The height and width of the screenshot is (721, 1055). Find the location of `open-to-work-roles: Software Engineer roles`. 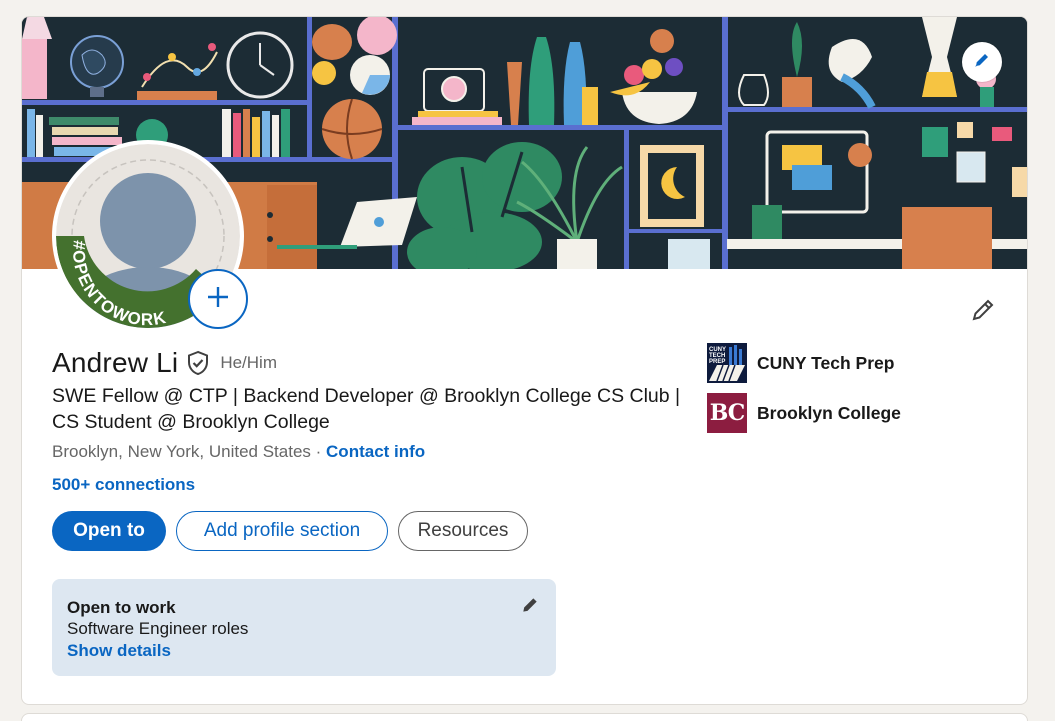

open-to-work-roles: Software Engineer roles is located at coordinates (158, 628).